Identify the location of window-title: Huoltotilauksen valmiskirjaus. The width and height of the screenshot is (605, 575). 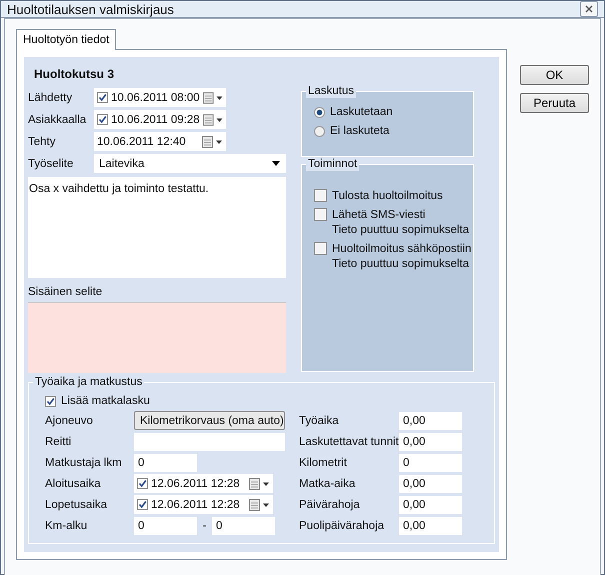
(90, 9).